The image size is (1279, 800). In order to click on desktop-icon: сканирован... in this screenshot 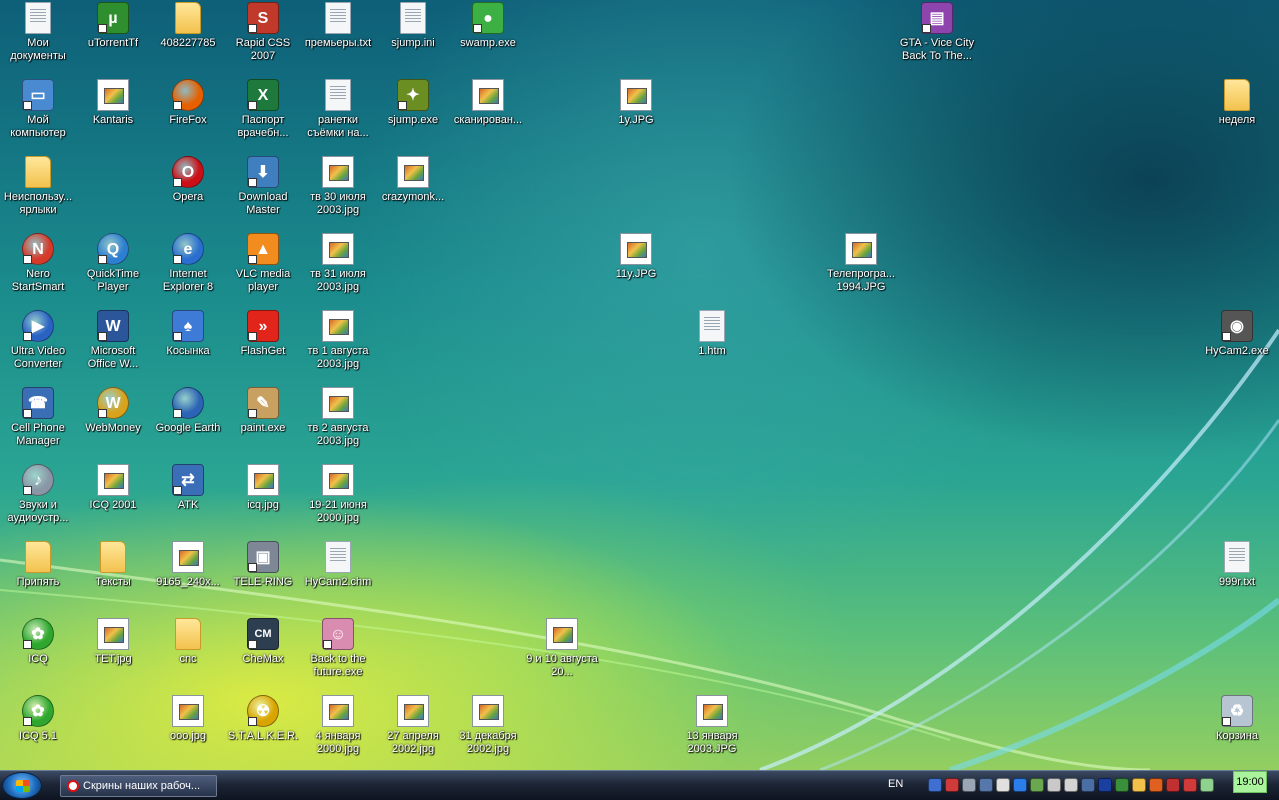, I will do `click(488, 103)`.